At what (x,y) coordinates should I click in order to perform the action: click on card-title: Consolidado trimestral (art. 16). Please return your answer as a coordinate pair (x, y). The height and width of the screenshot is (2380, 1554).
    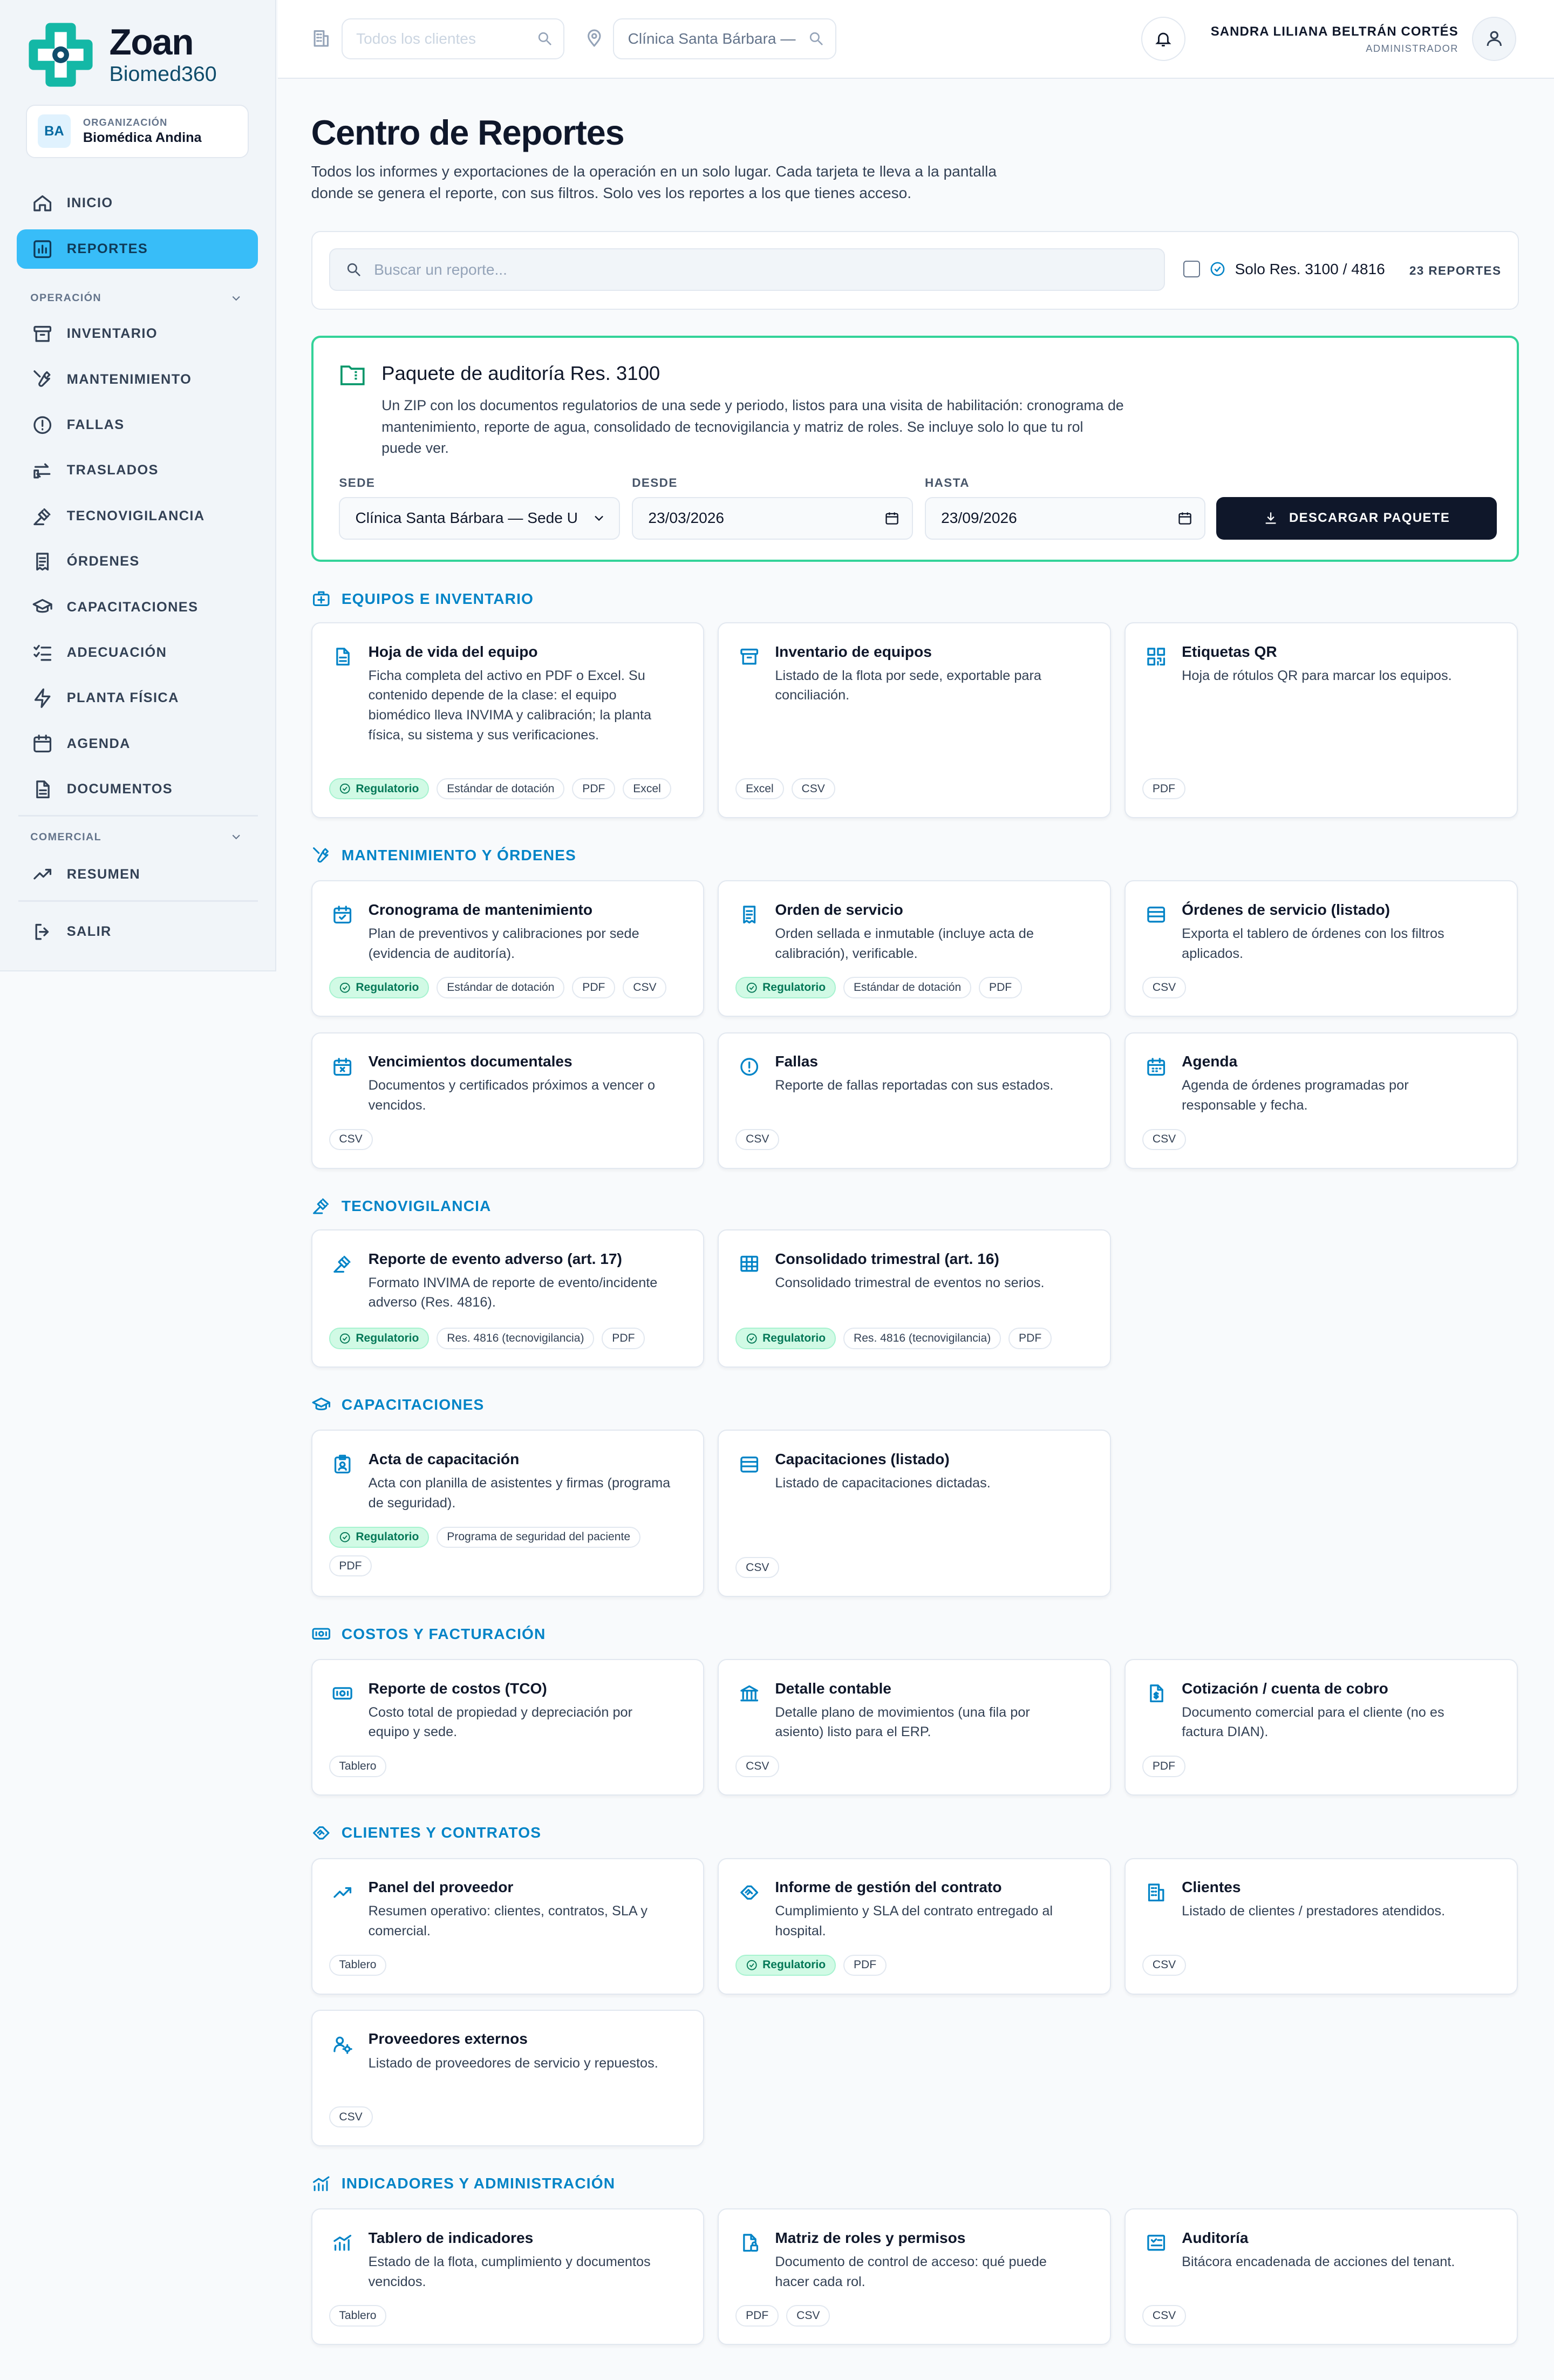
    Looking at the image, I should click on (887, 1258).